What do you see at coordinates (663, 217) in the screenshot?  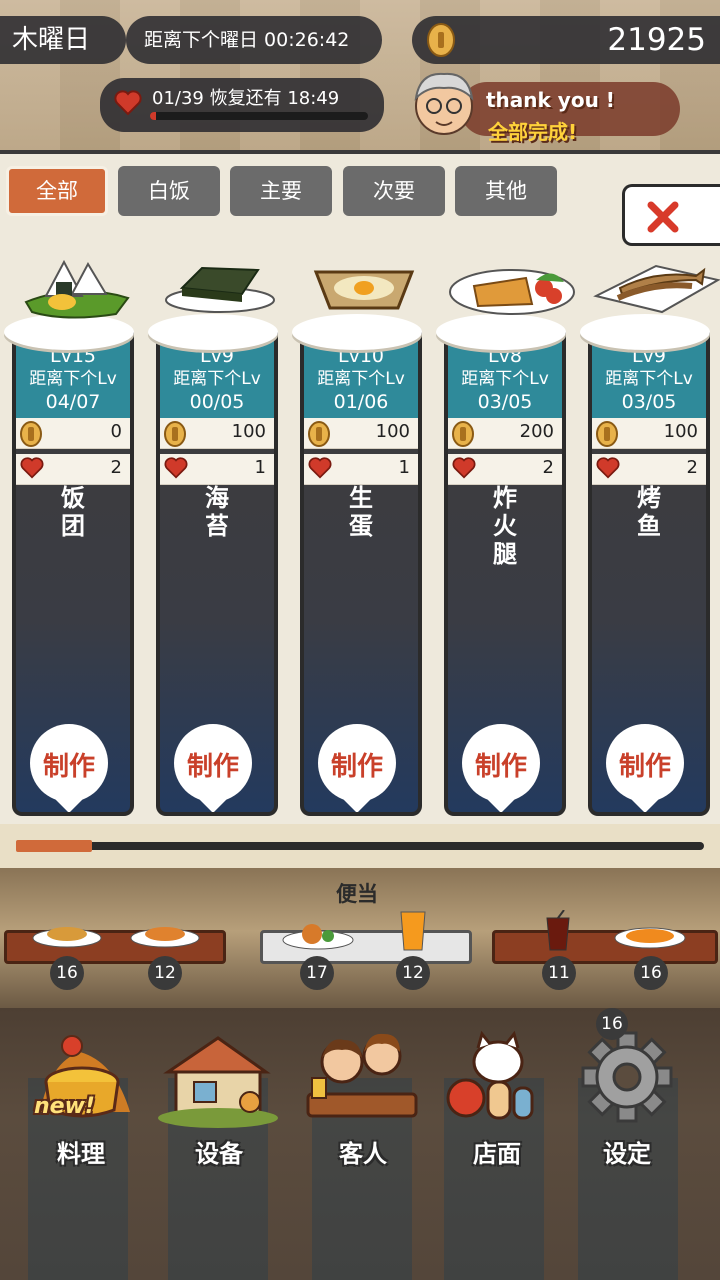 I see `close-icon` at bounding box center [663, 217].